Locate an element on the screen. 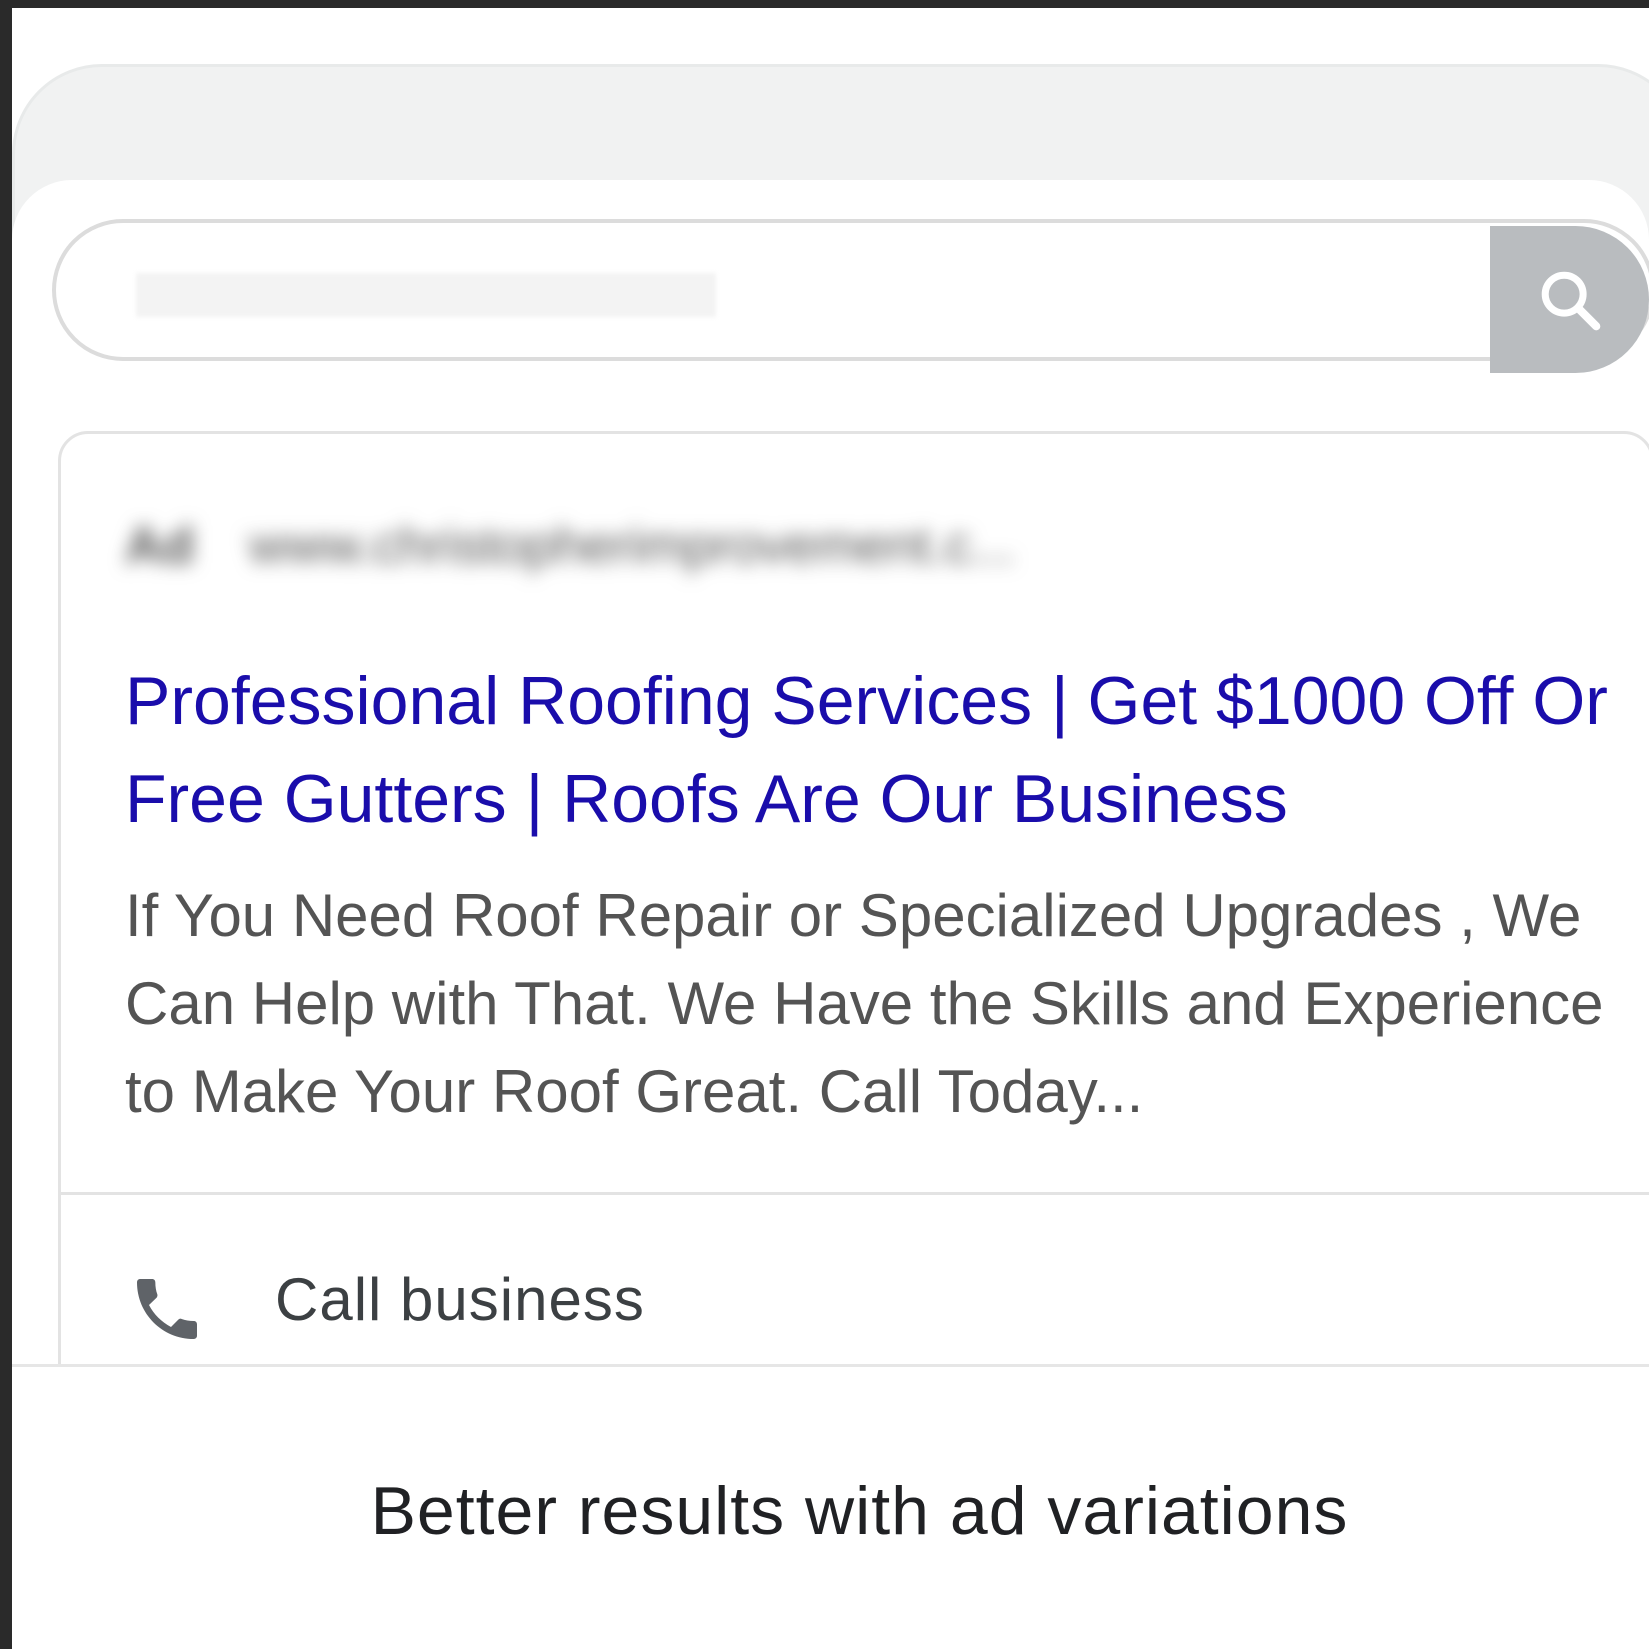  search-icon is located at coordinates (1570, 300).